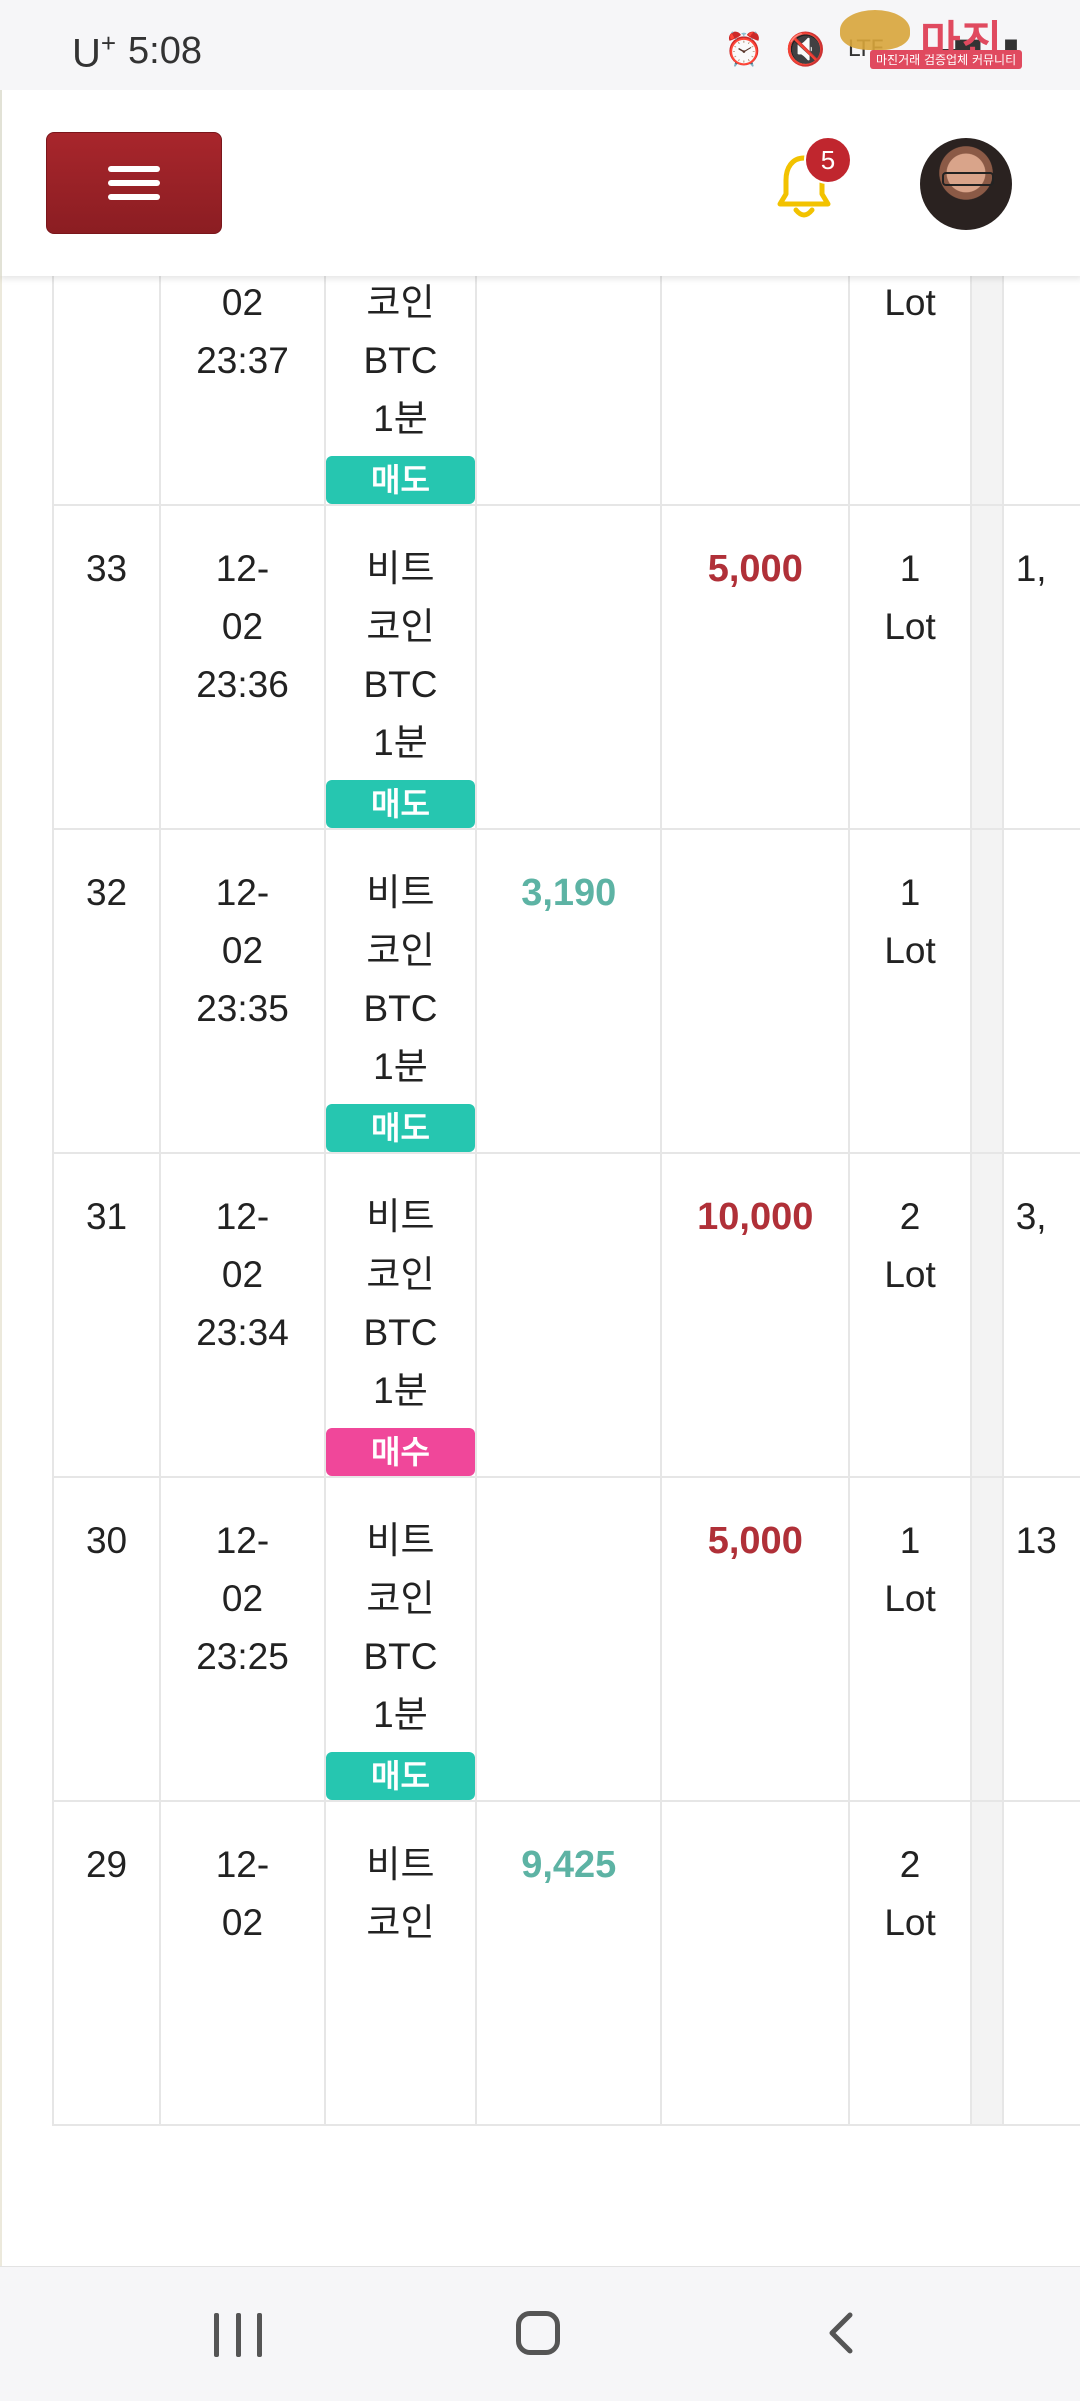 This screenshot has height=2401, width=1080. Describe the element at coordinates (242, 1332) in the screenshot. I see `row-time: 23:34` at that location.